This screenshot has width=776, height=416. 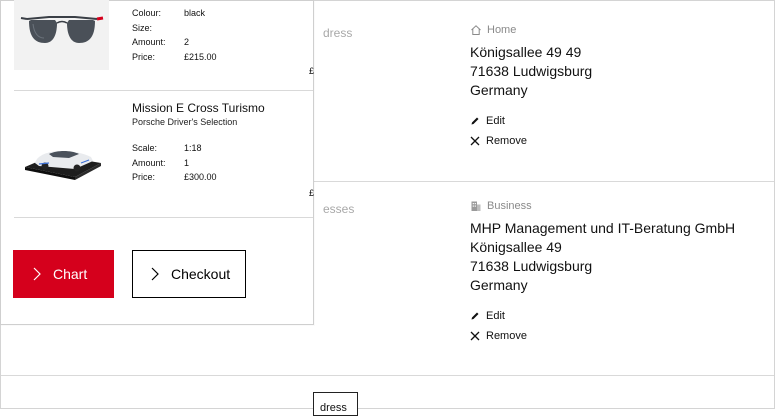 What do you see at coordinates (509, 206) in the screenshot?
I see `address-type-label: Business` at bounding box center [509, 206].